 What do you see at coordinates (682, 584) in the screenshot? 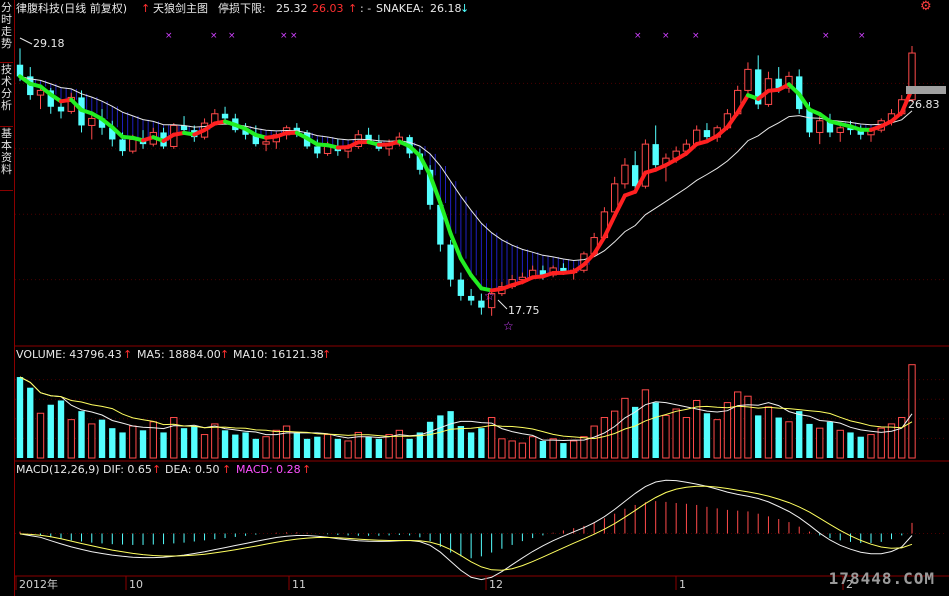
I see `x-axis-label: 1` at bounding box center [682, 584].